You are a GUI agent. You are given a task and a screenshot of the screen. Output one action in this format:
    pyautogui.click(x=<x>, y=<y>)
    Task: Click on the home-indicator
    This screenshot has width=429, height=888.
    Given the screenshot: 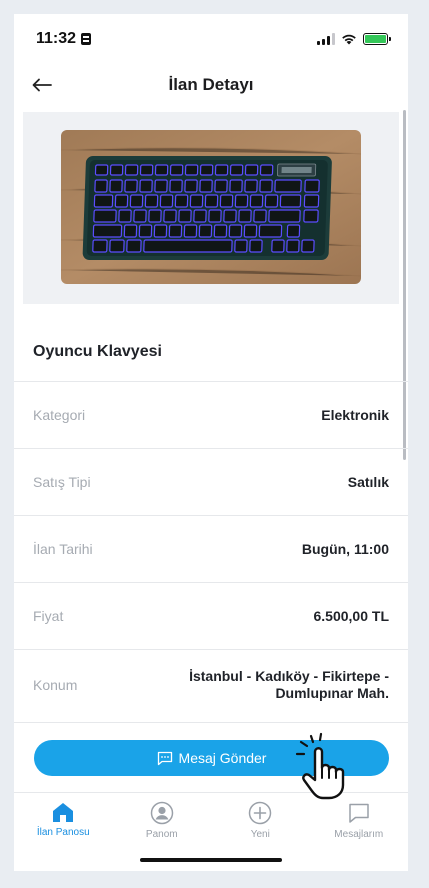 What is the action you would take?
    pyautogui.click(x=211, y=860)
    